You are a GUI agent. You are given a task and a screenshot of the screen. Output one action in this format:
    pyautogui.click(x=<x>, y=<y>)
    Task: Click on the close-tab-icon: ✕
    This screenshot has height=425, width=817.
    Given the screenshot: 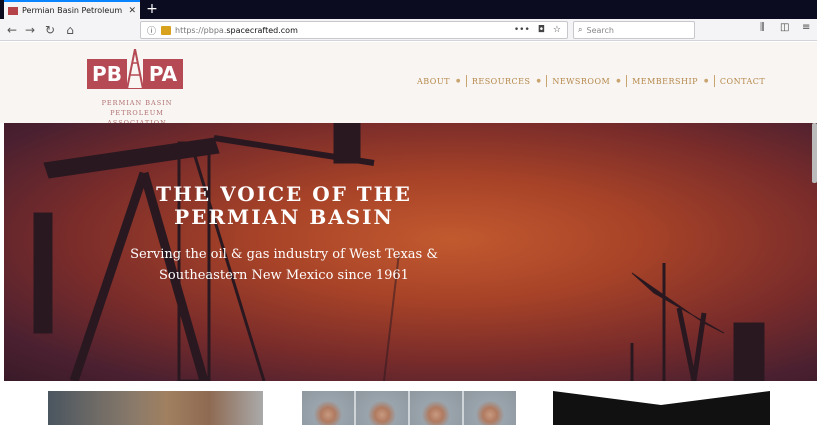 What is the action you would take?
    pyautogui.click(x=132, y=11)
    